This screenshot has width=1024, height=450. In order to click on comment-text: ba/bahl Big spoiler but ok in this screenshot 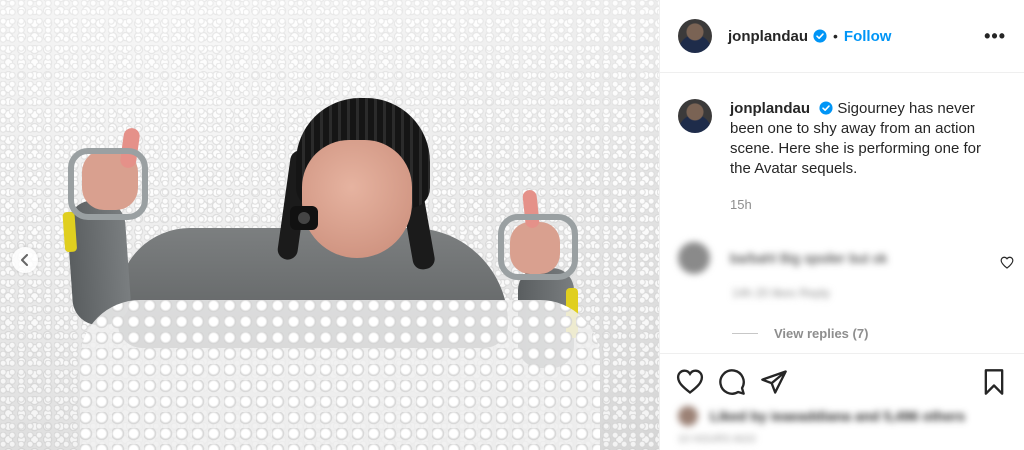, I will do `click(809, 258)`.